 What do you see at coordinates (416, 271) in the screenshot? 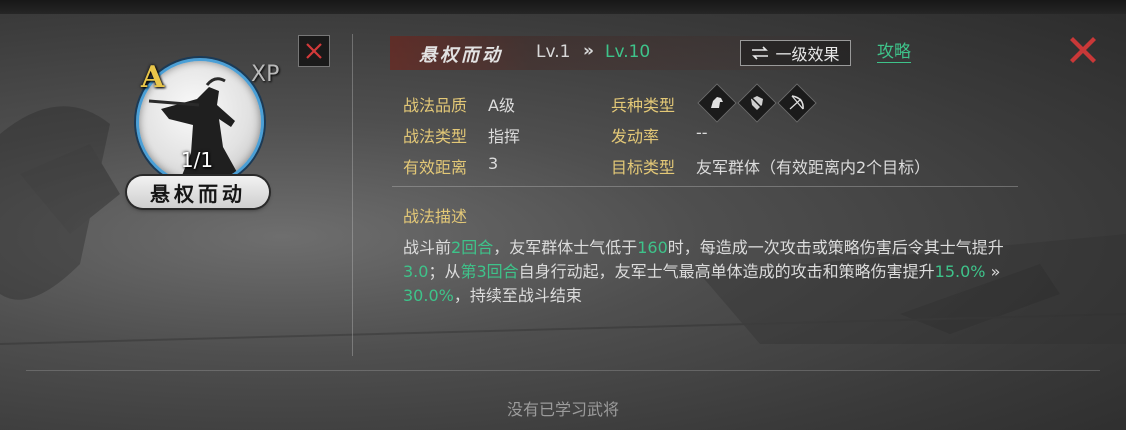
I see `desc-highlight: 3.0` at bounding box center [416, 271].